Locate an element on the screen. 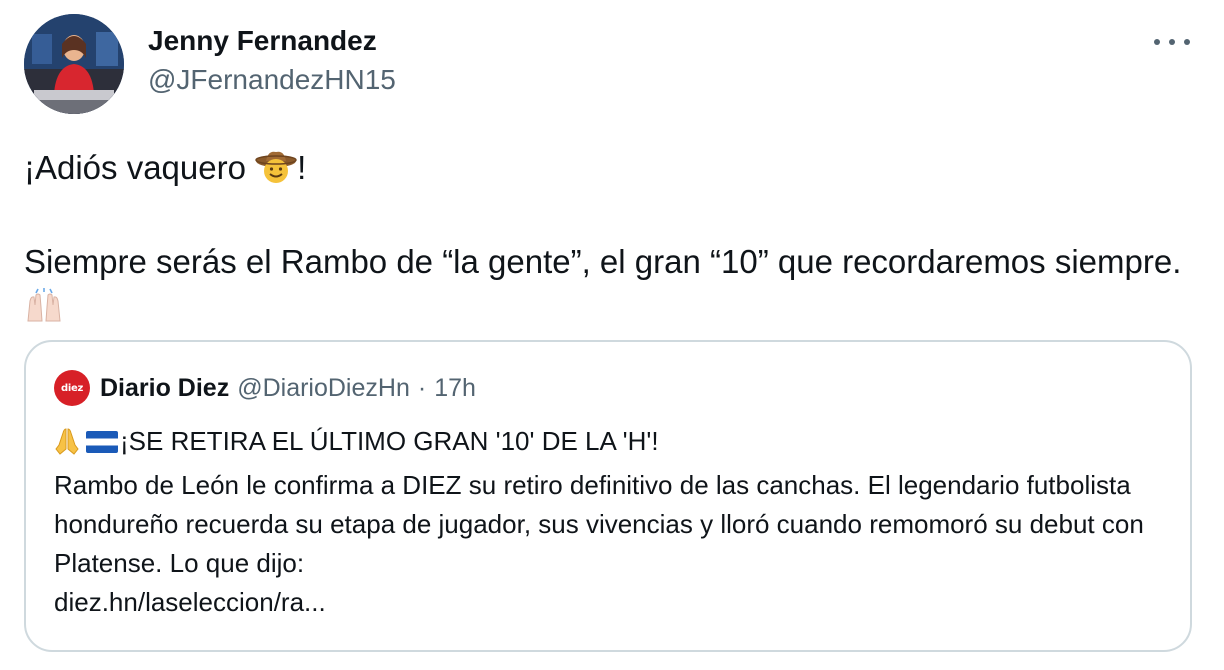 The height and width of the screenshot is (670, 1224). quoted-tweet-header: diez Diario Diez @DiarioDiezHn · 17h is located at coordinates (265, 388).